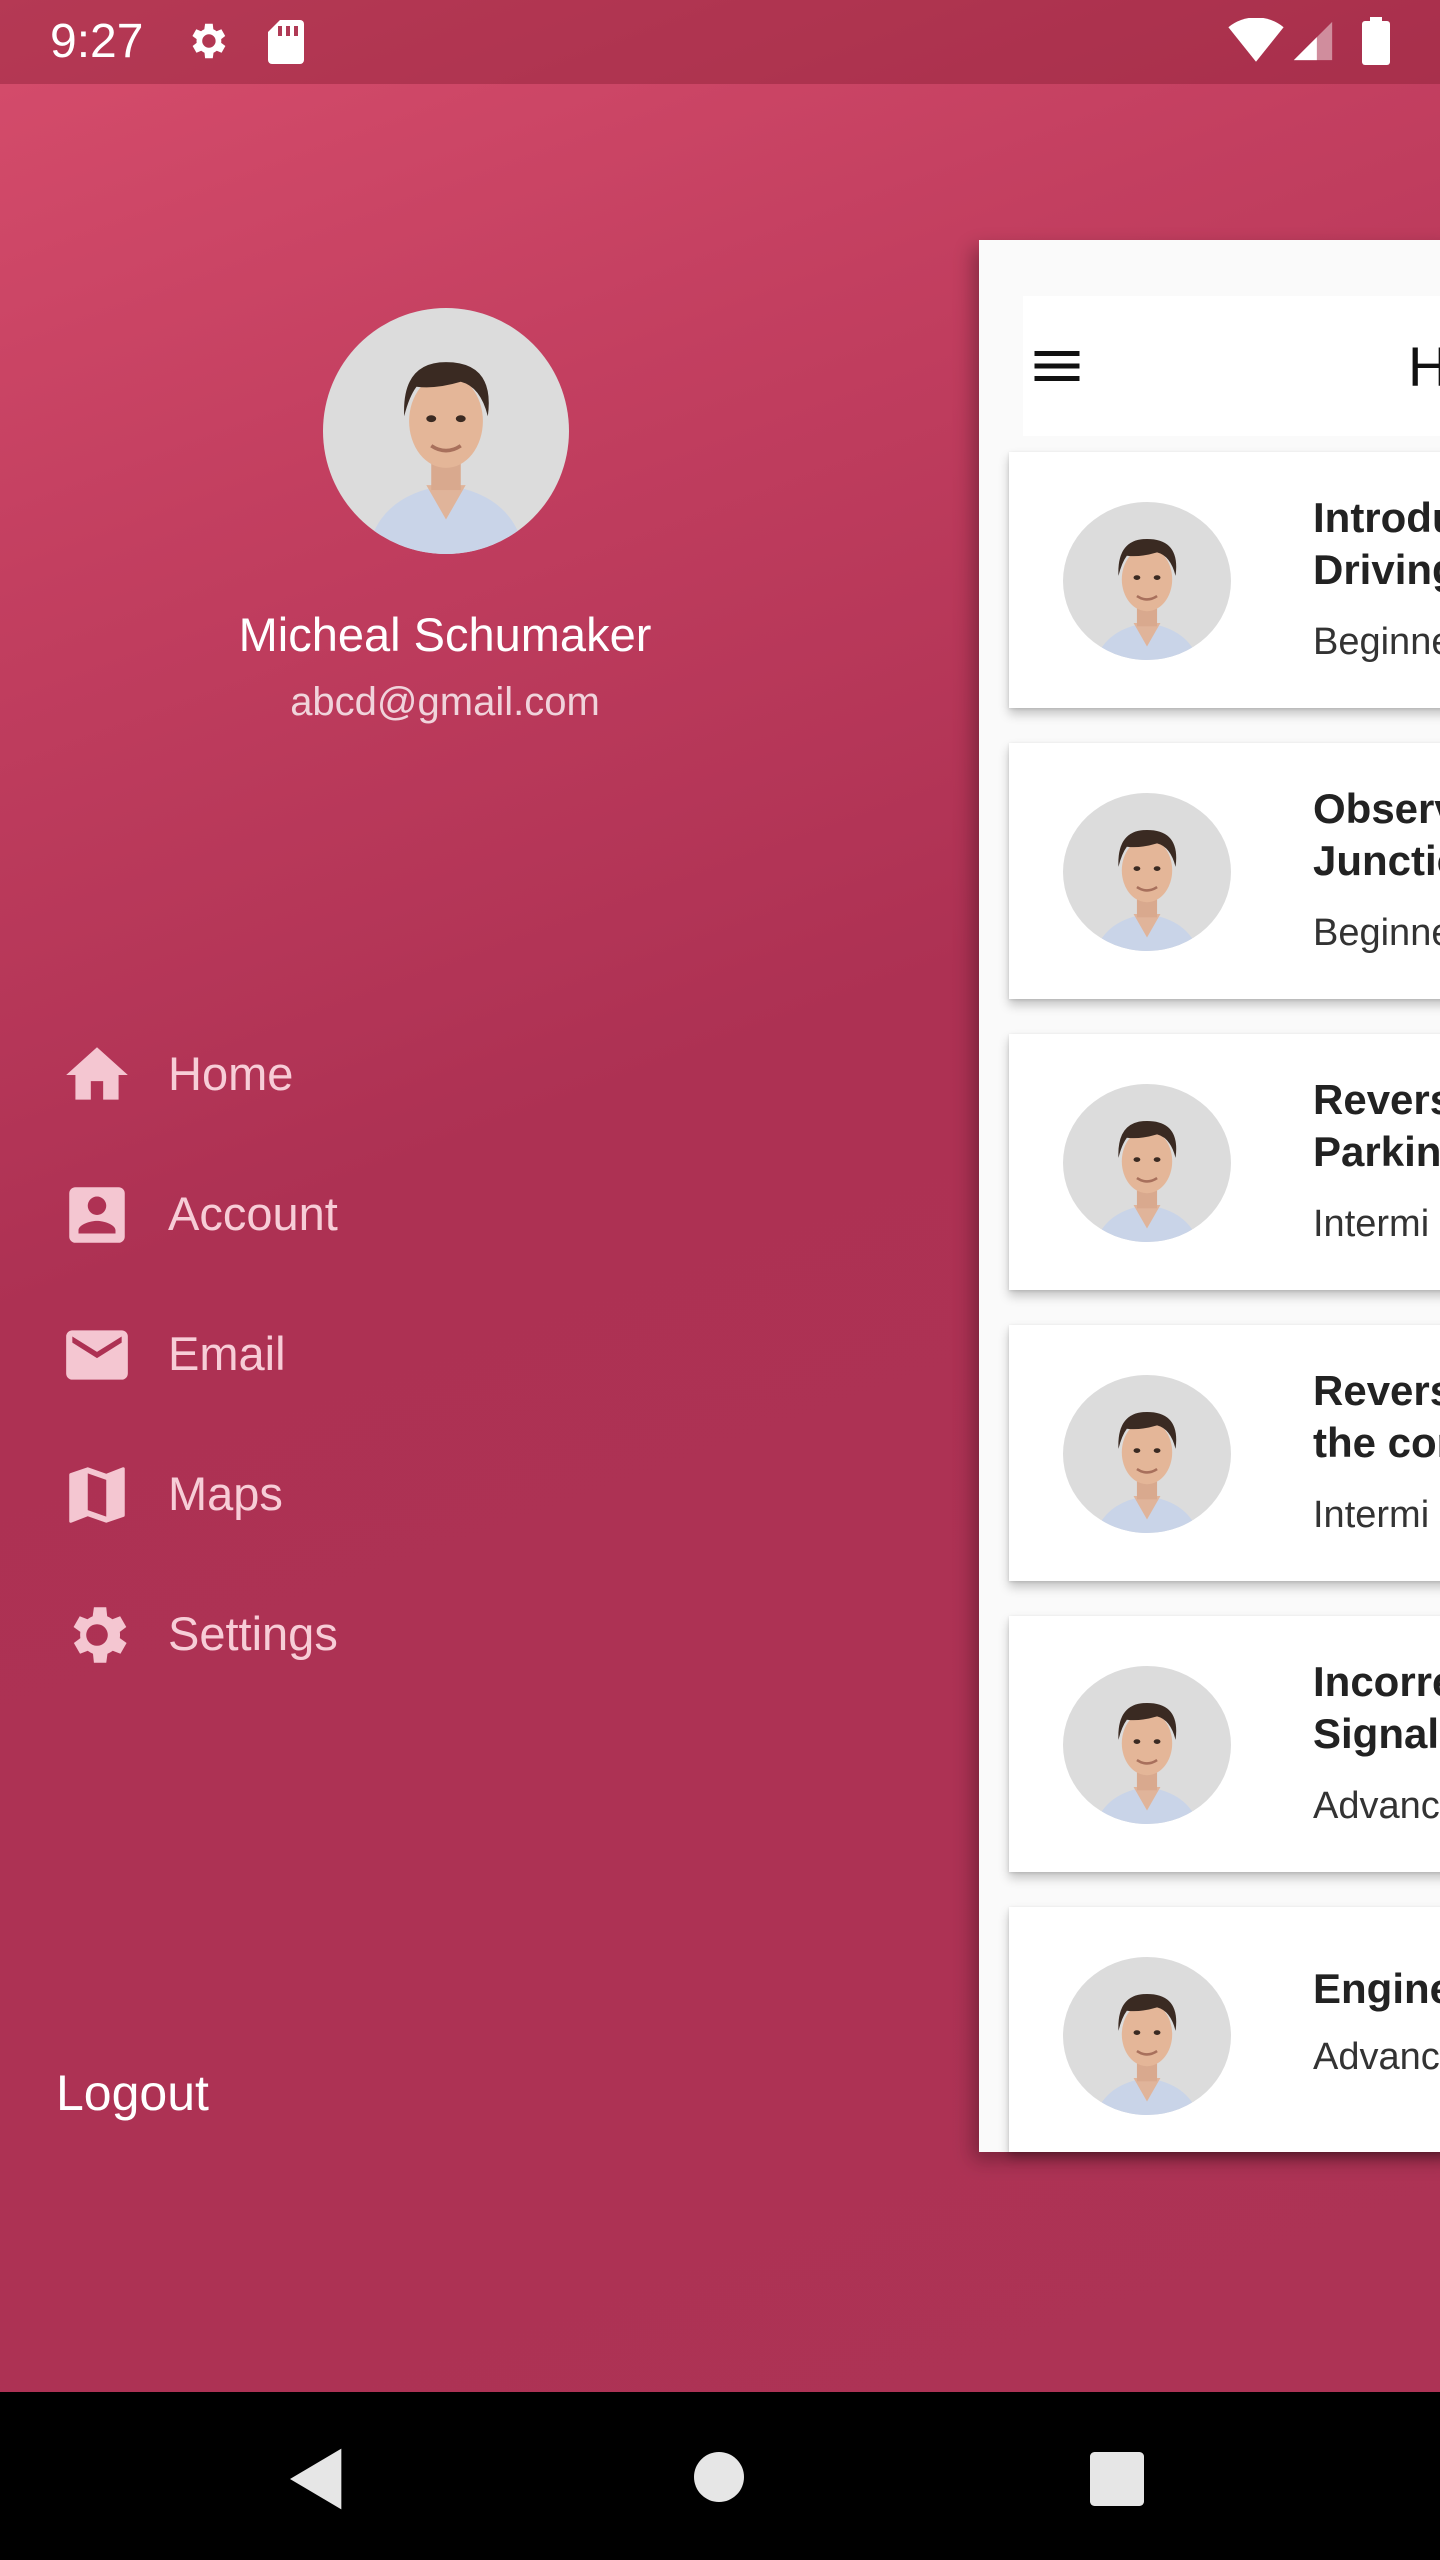 The height and width of the screenshot is (2560, 1440). What do you see at coordinates (1376, 543) in the screenshot?
I see `lesson-title: Introdu Driving` at bounding box center [1376, 543].